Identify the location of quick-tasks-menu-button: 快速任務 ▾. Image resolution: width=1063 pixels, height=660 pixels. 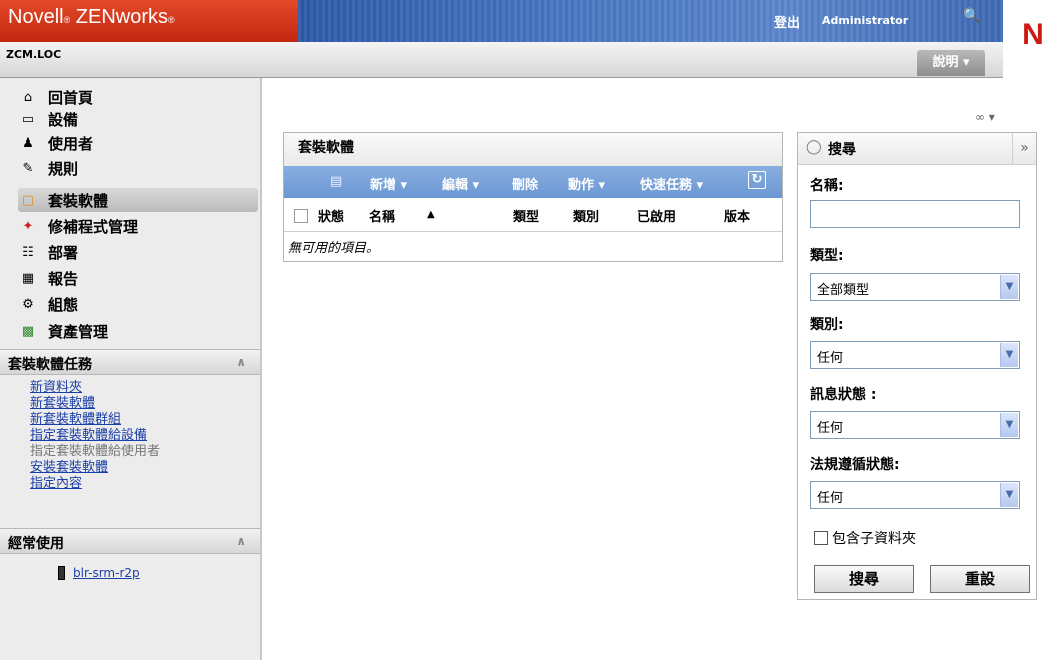
(671, 183).